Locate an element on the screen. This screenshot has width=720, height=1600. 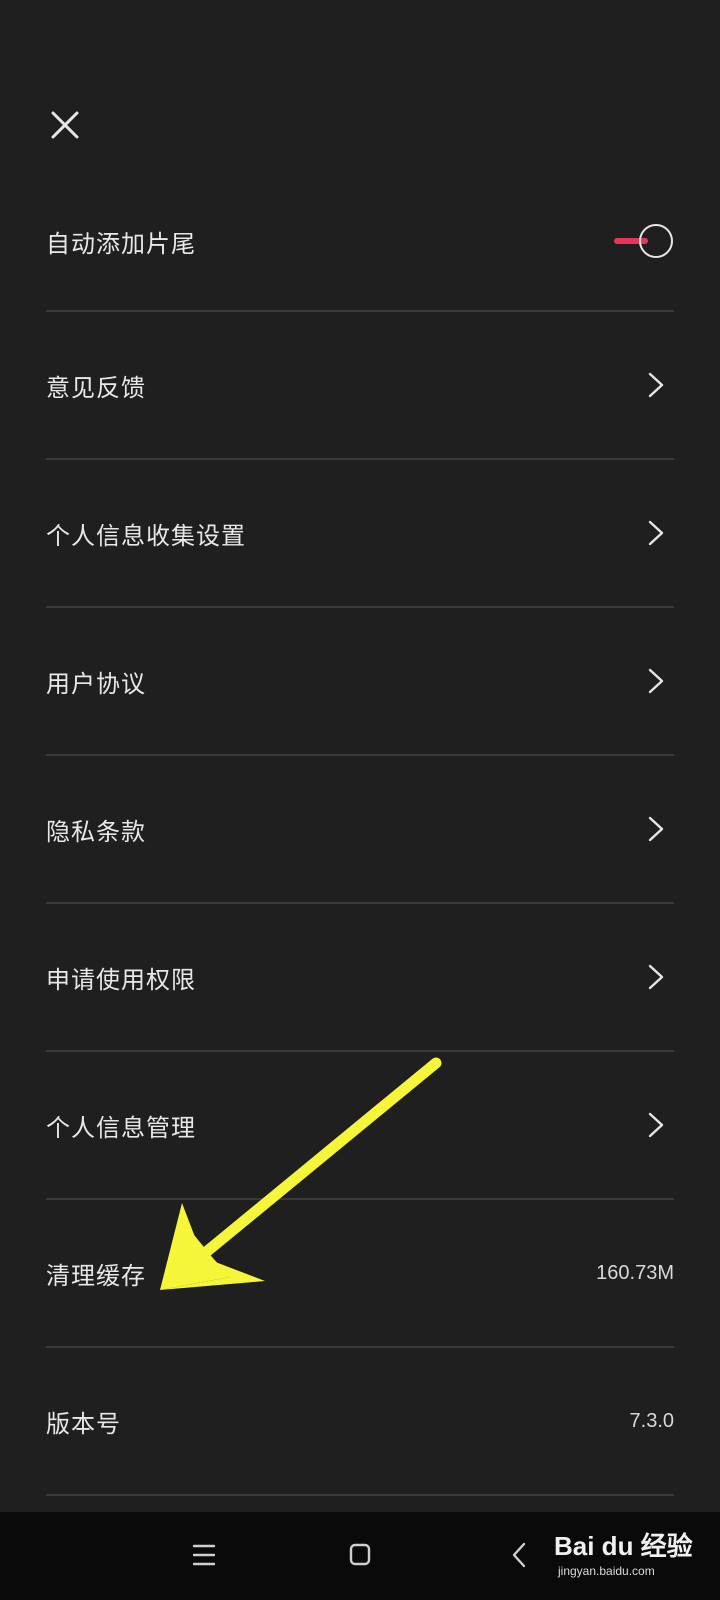
watermark-site: jingyan.baidu.com is located at coordinates (606, 1571).